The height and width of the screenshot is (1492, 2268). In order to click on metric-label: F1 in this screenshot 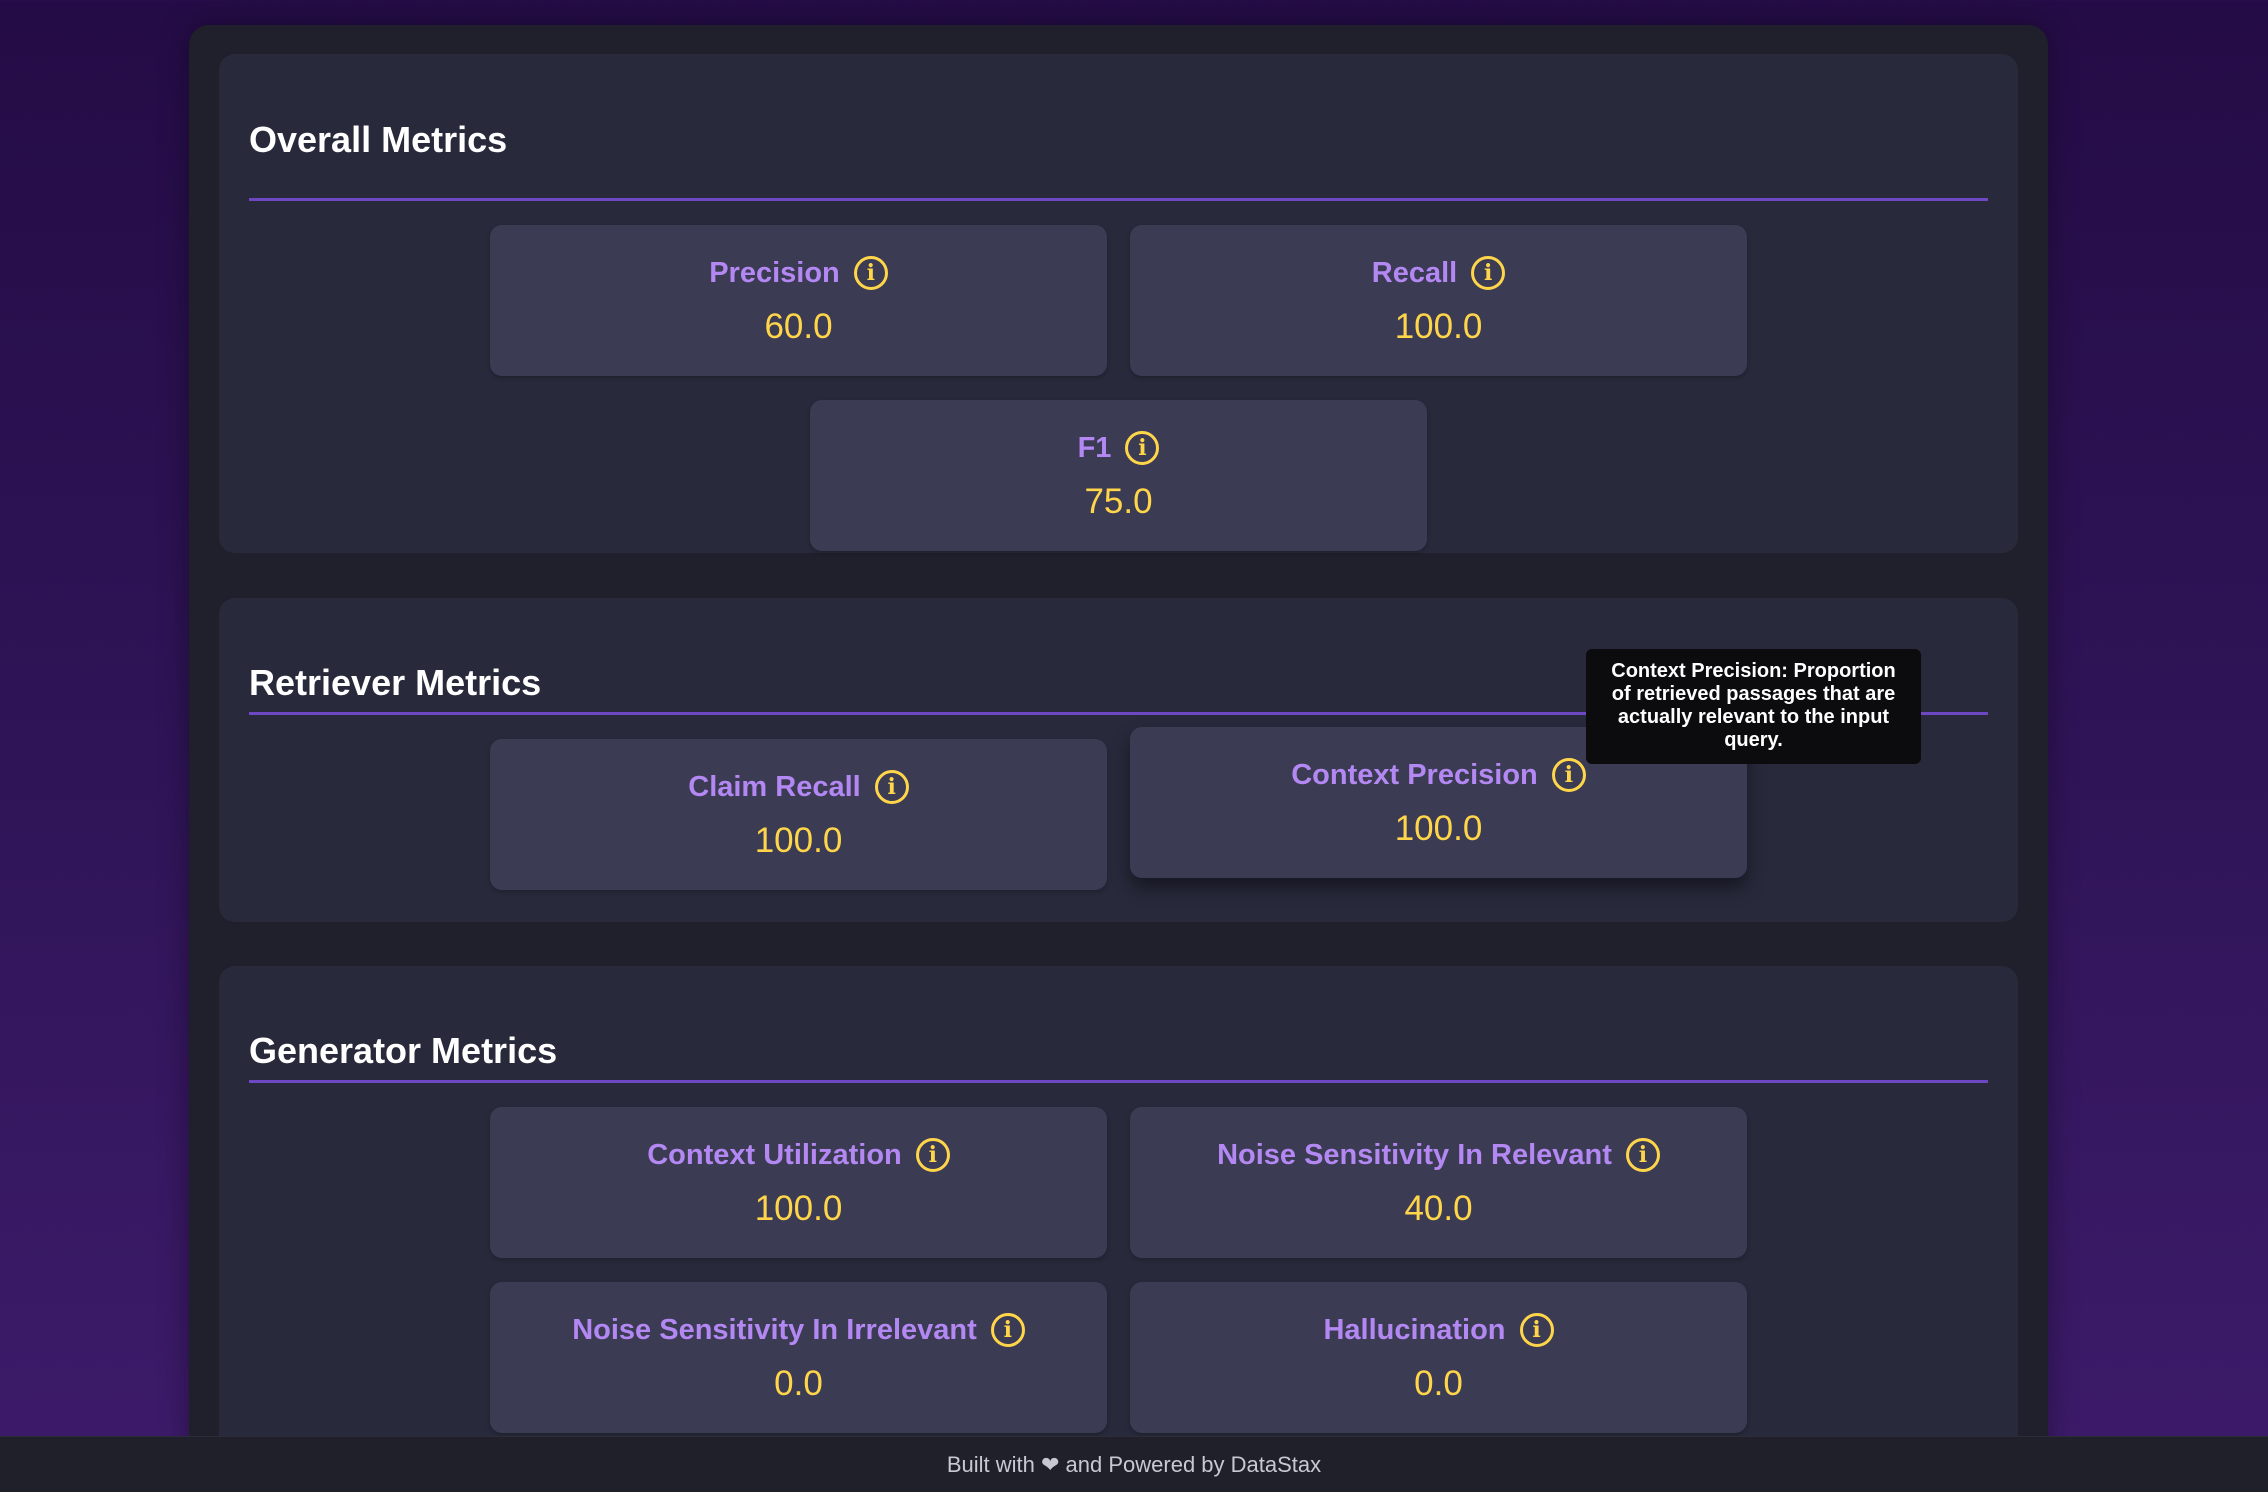, I will do `click(1094, 447)`.